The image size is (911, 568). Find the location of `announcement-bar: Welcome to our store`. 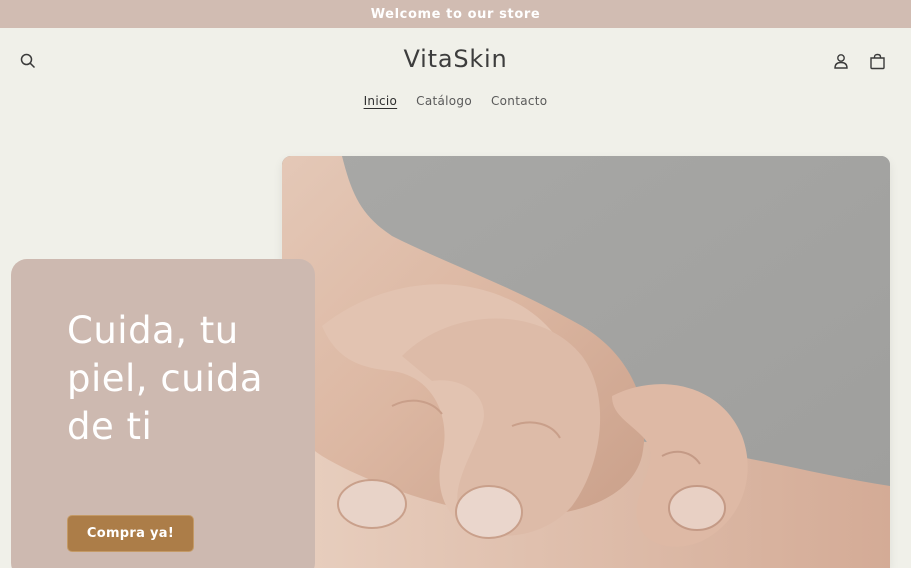

announcement-bar: Welcome to our store is located at coordinates (455, 14).